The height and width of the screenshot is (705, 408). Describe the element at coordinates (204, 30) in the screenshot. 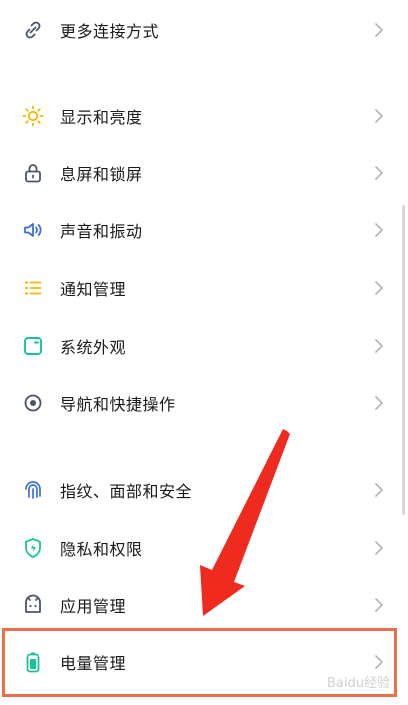

I see `settings-item-more-connections: 更多连接方式` at that location.